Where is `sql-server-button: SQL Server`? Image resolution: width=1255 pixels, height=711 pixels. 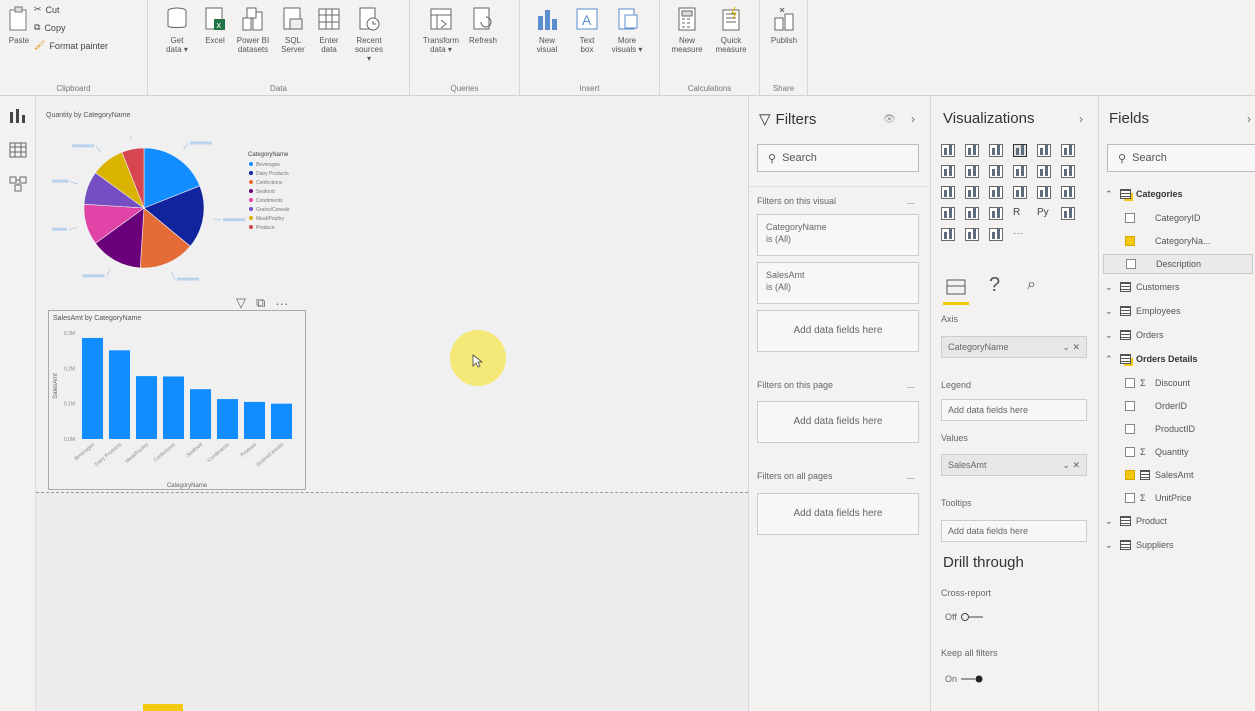
sql-server-button: SQL Server is located at coordinates (293, 30).